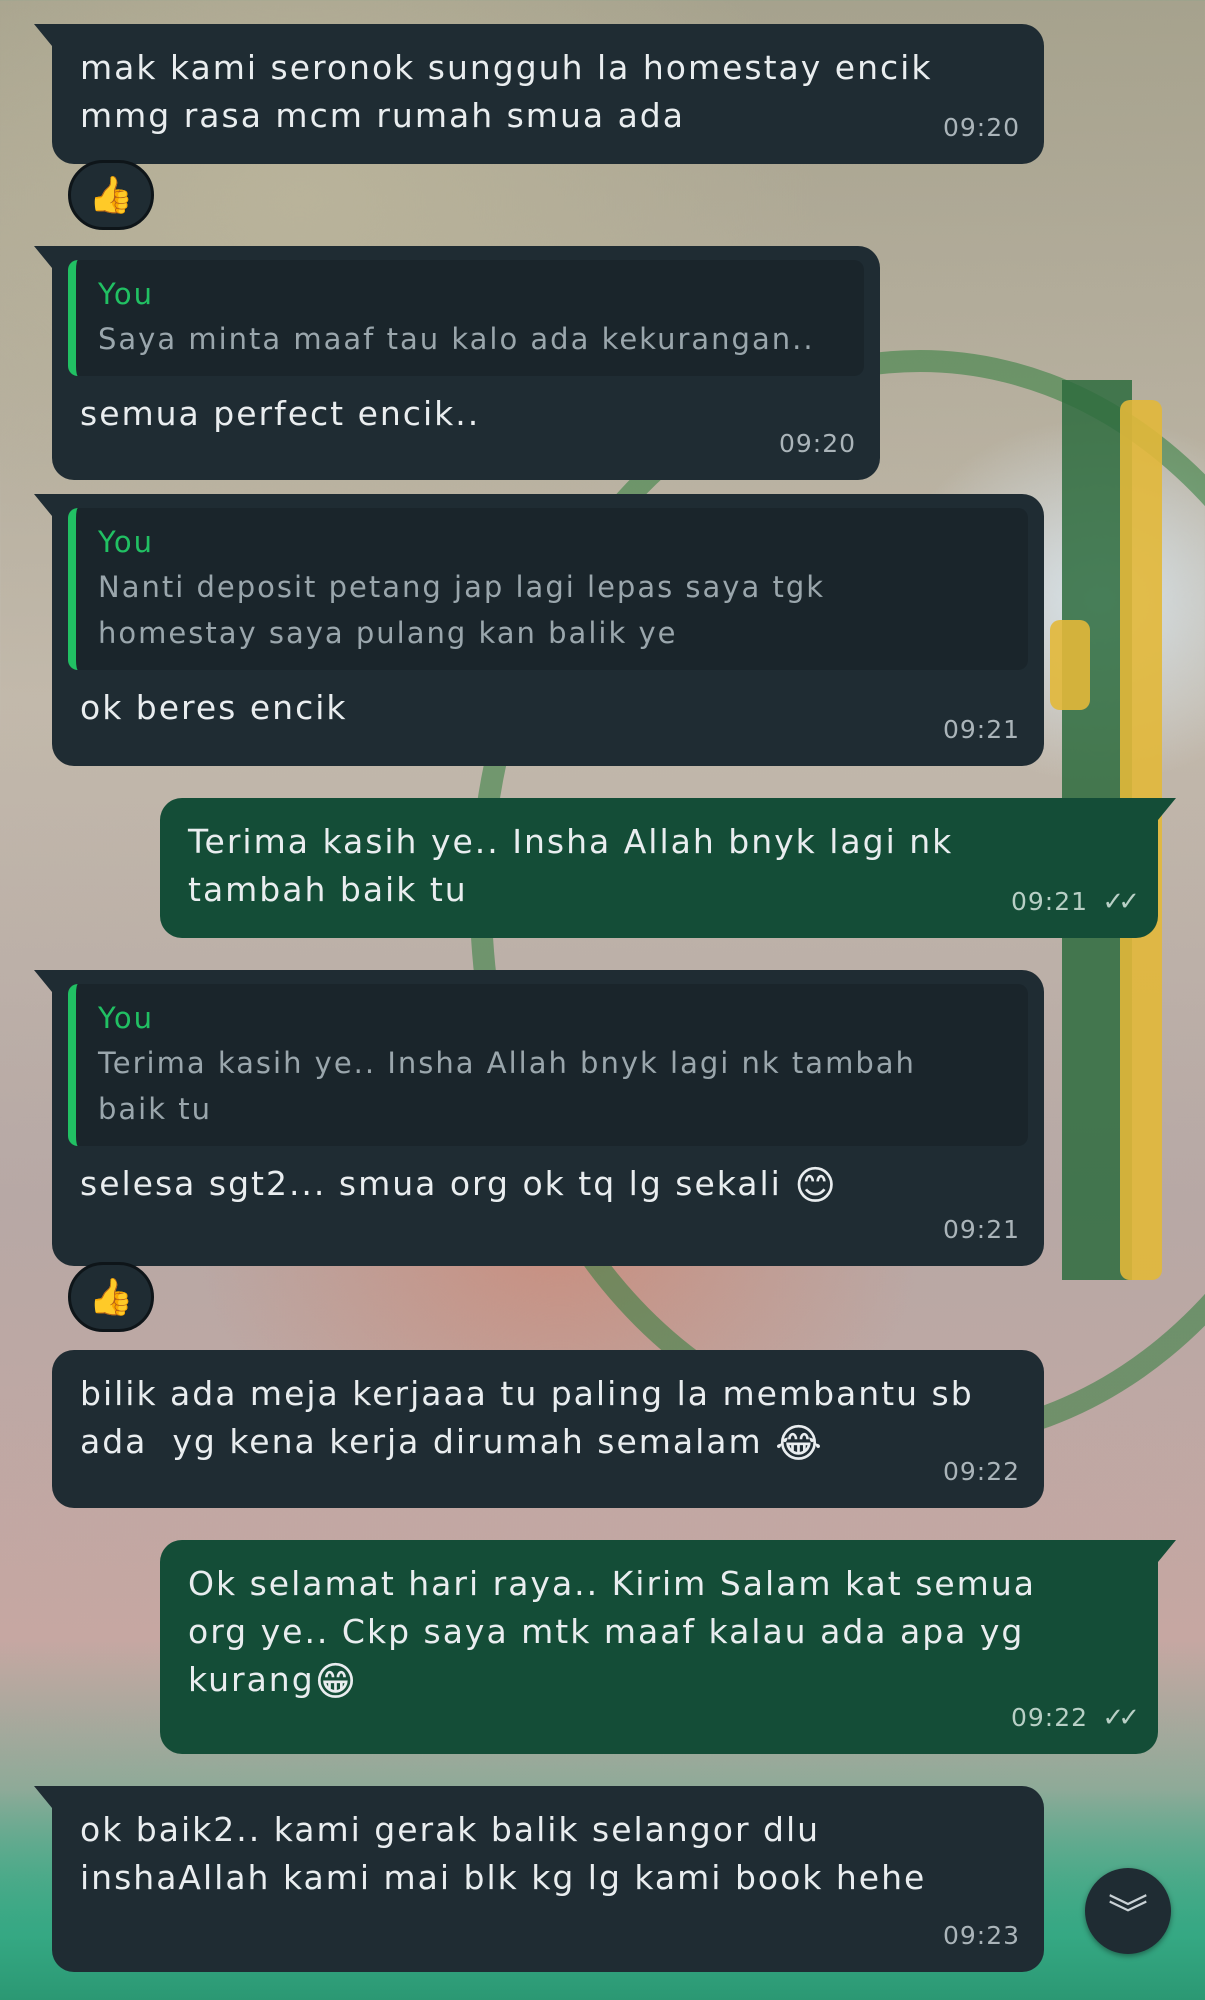  Describe the element at coordinates (1128, 1915) in the screenshot. I see `double-chevron-down-icon: ︾` at that location.